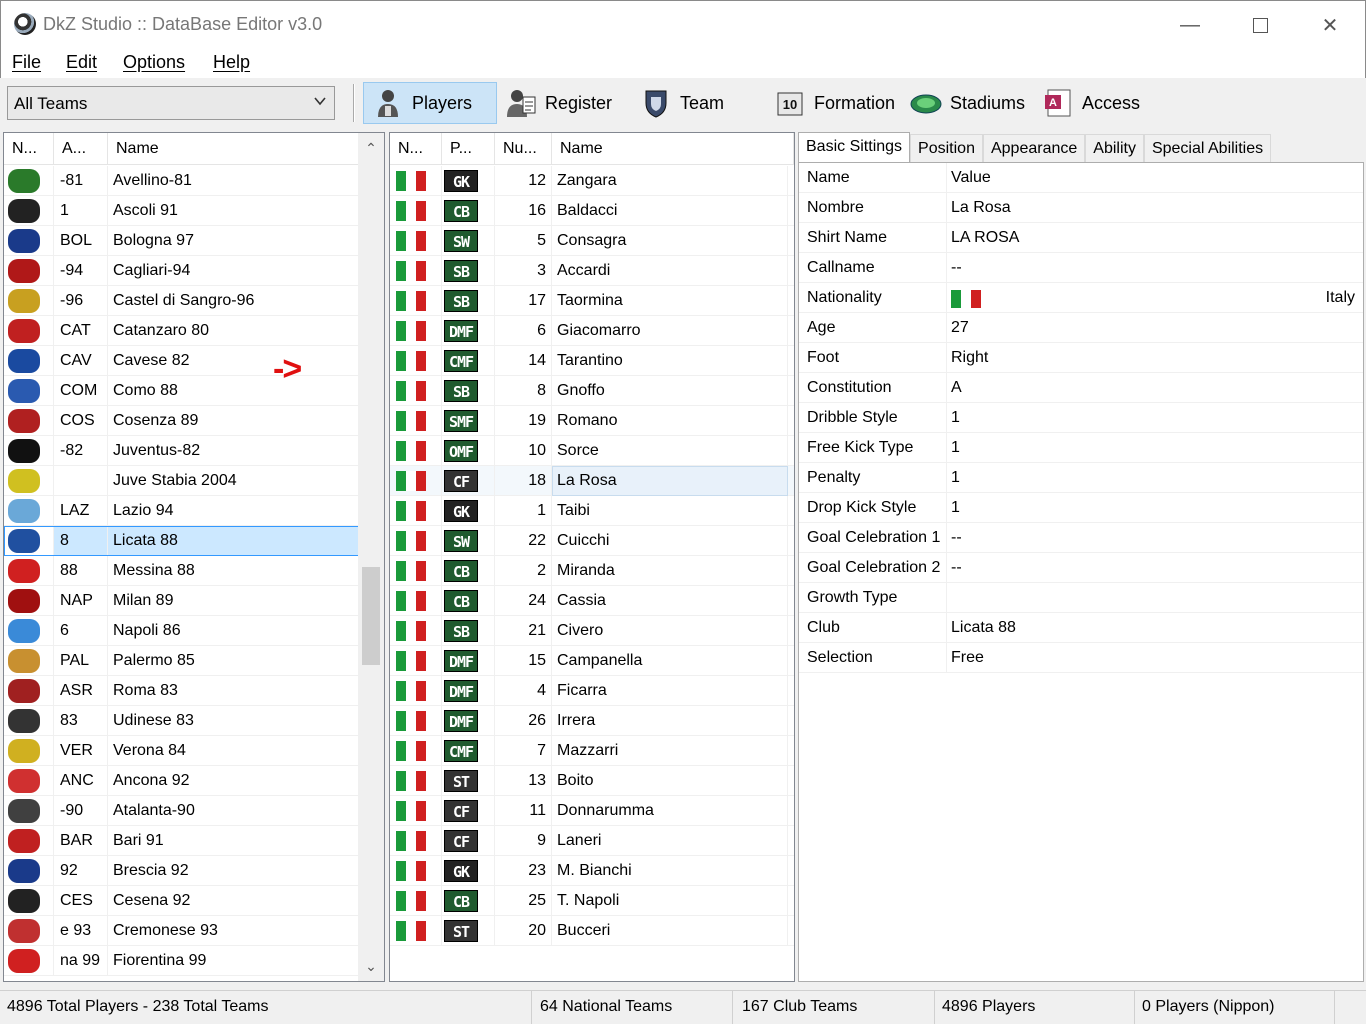 The width and height of the screenshot is (1366, 1024). Describe the element at coordinates (1330, 25) in the screenshot. I see `close-button: ✕` at that location.